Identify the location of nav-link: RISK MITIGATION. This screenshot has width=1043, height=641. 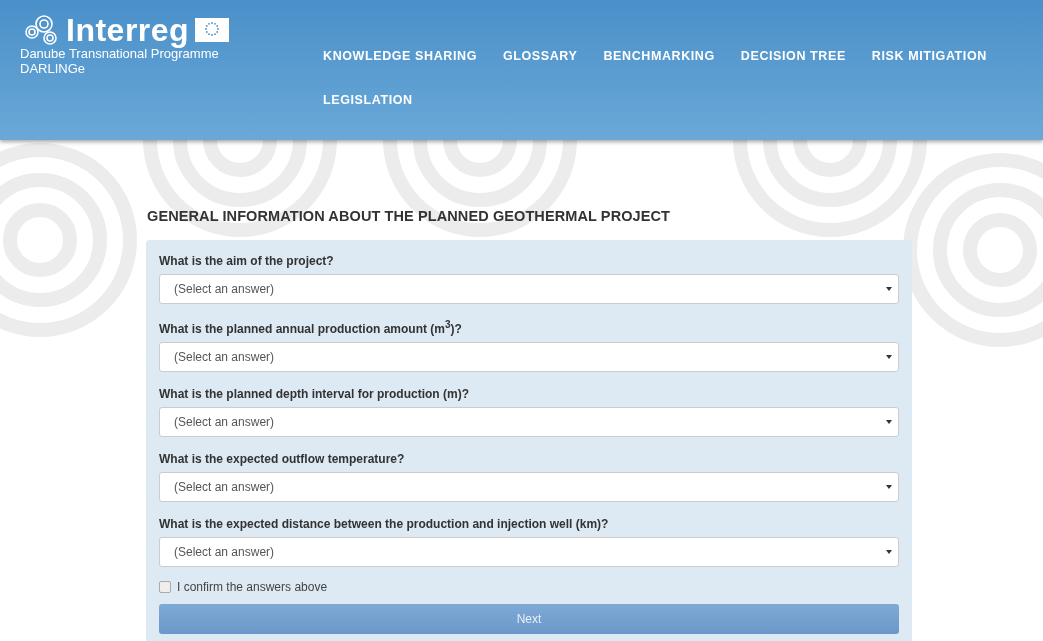
(929, 56).